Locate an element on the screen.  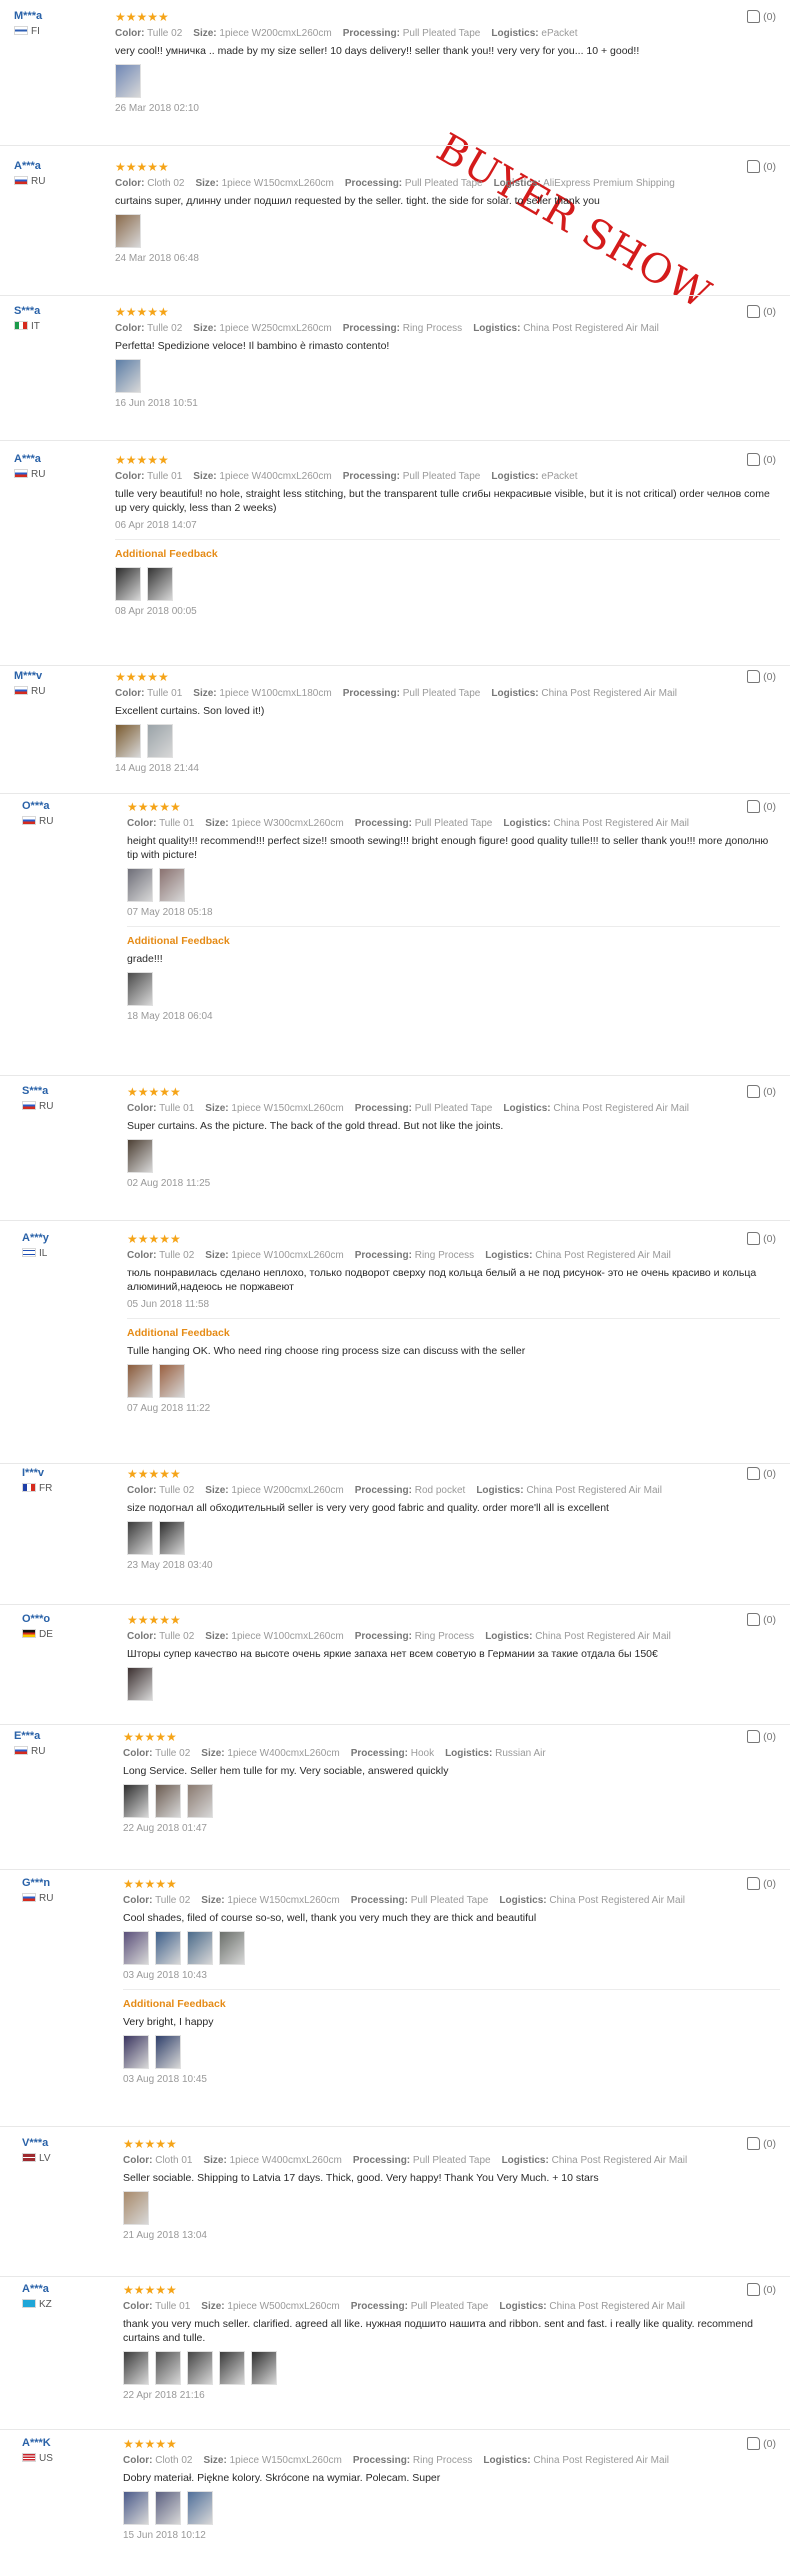
reviewer-info: O***o DE is located at coordinates (67, 1627).